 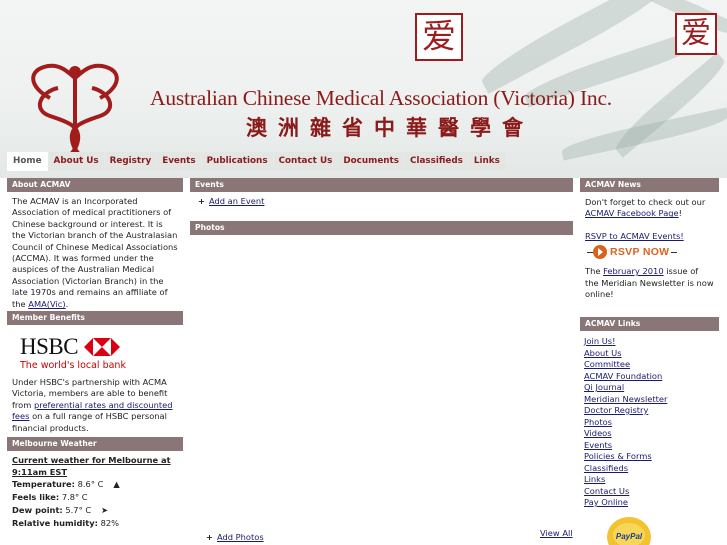 What do you see at coordinates (67, 303) in the screenshot?
I see `about-end: .` at bounding box center [67, 303].